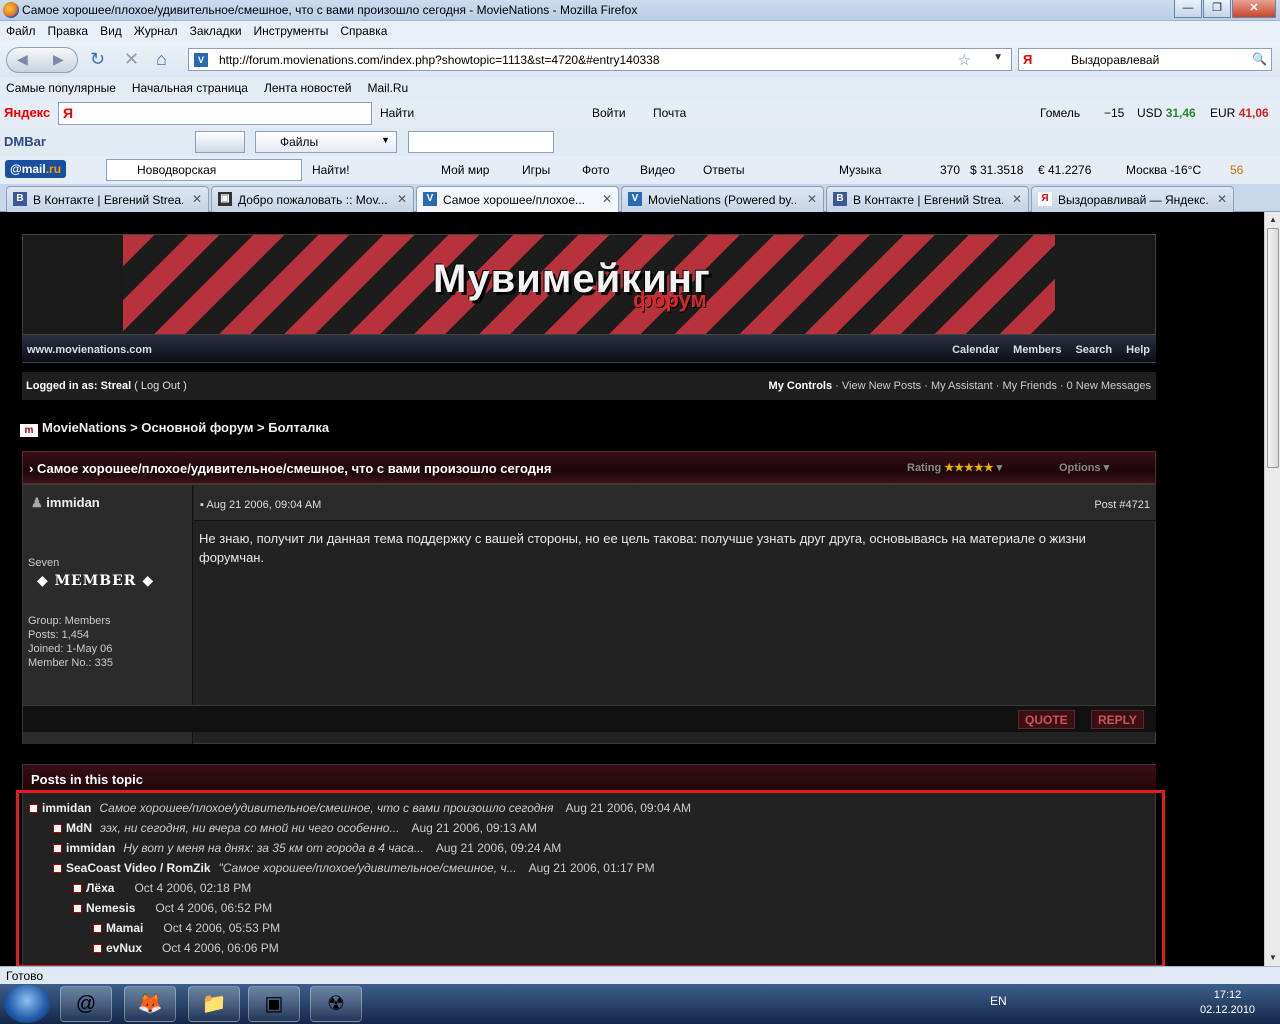 Image resolution: width=1280 pixels, height=1024 pixels. I want to click on bookmark-star-icon: ☆, so click(964, 60).